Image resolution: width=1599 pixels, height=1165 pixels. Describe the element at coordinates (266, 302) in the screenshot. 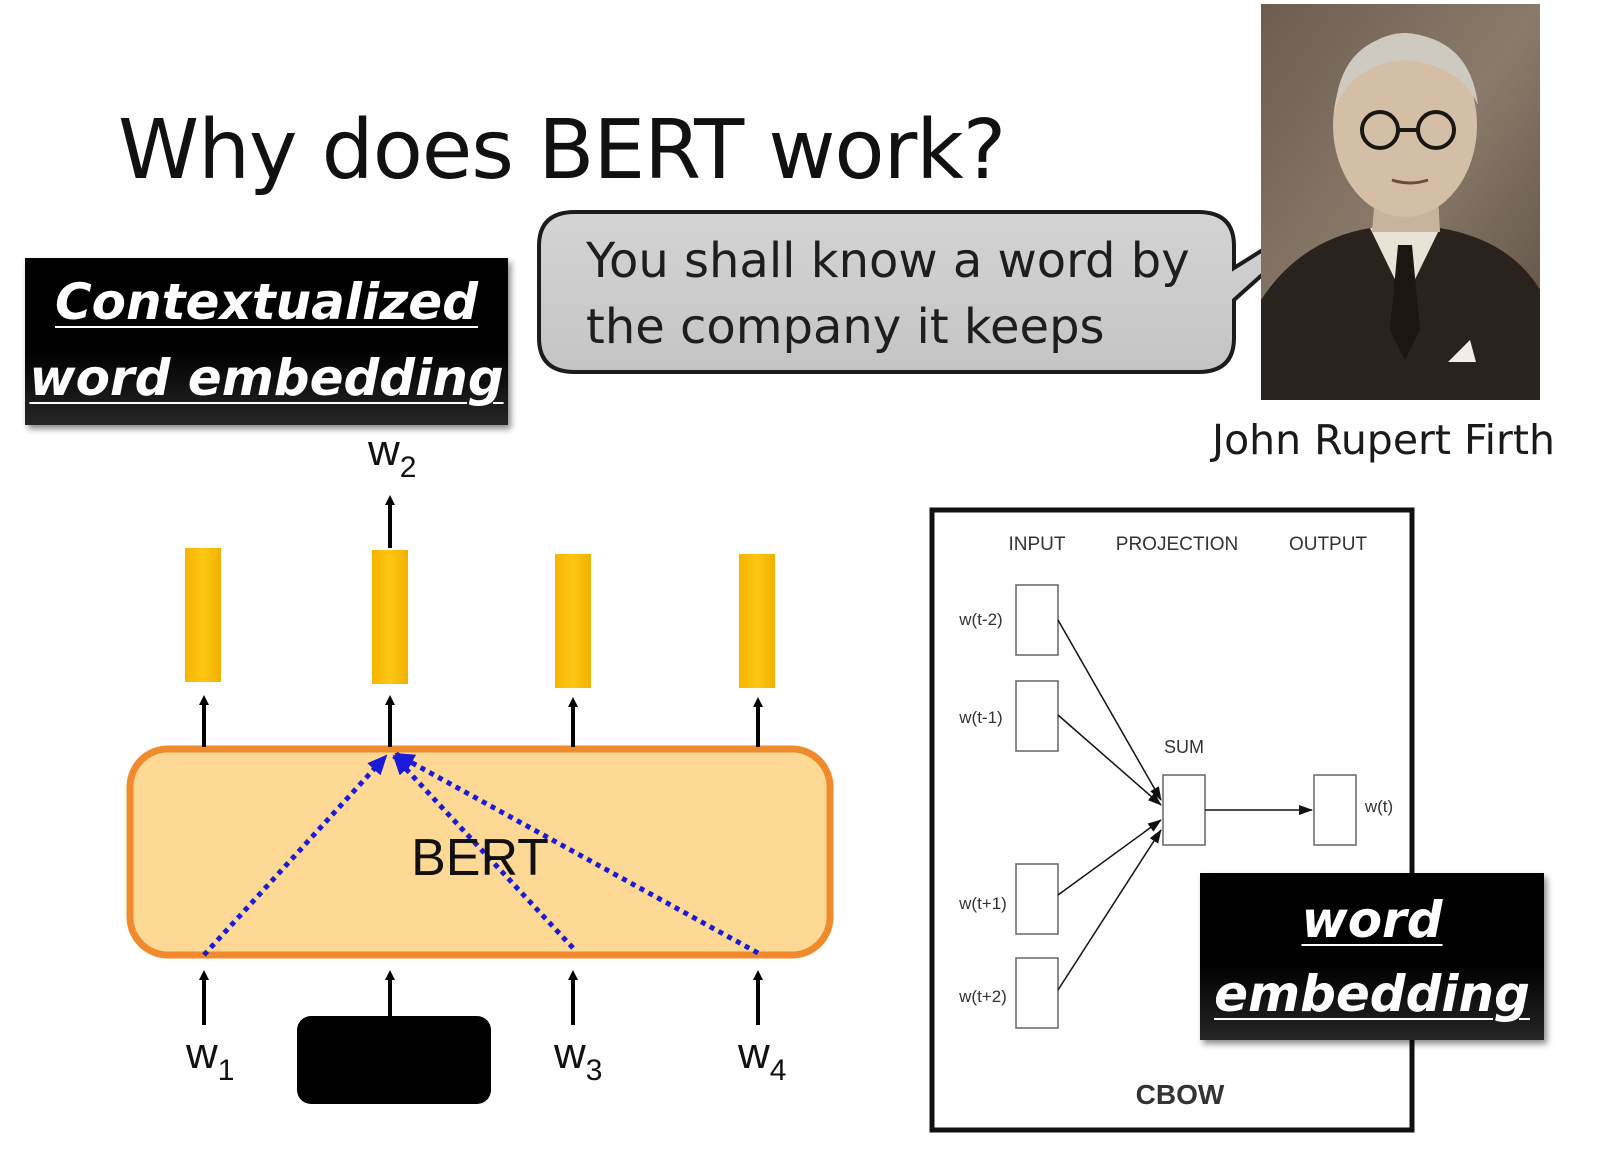

I see `label-line: Contextualized` at that location.